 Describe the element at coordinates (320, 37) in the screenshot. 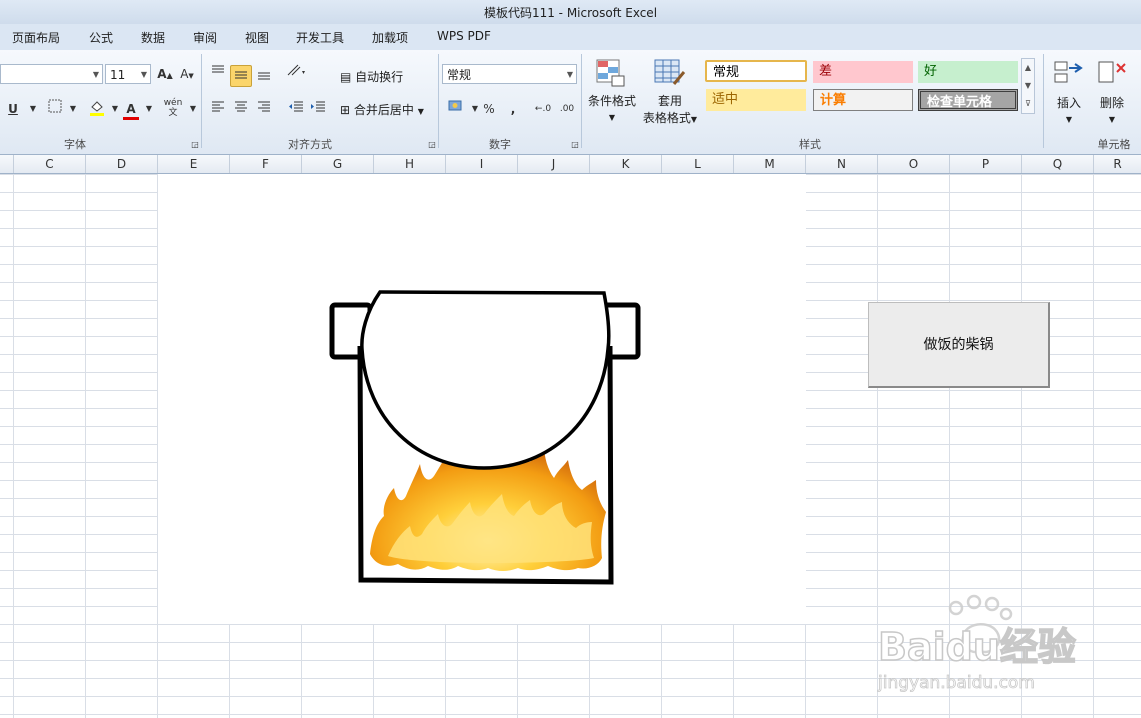

I see `tab-developer: 开发工具` at that location.